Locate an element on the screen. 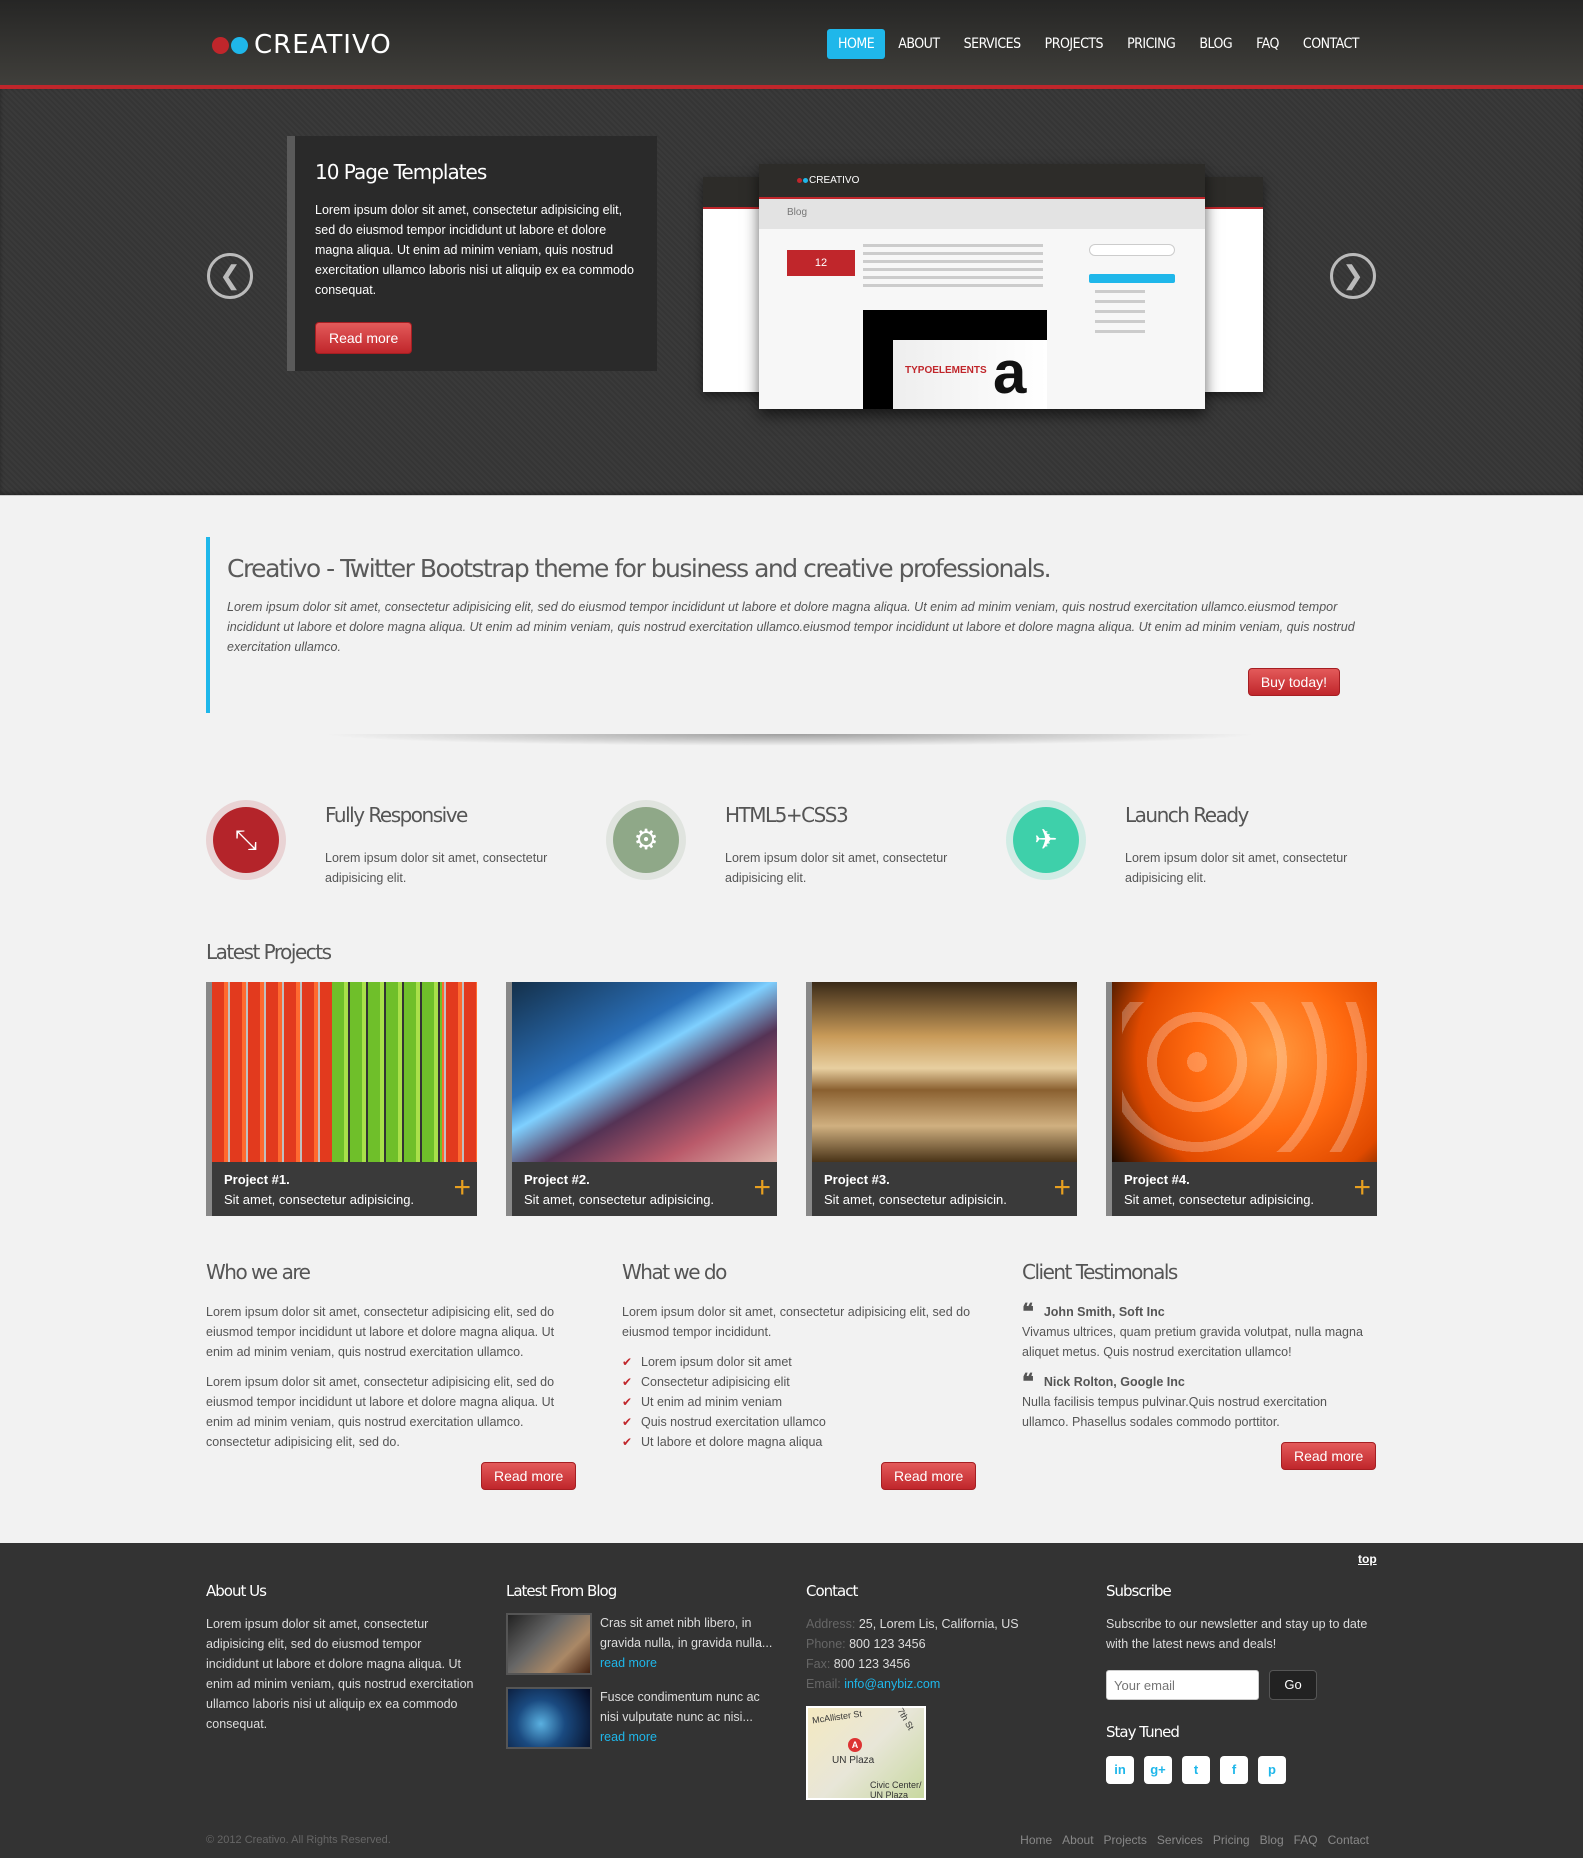 The width and height of the screenshot is (1583, 1858). logo: CREATIVO is located at coordinates (302, 45).